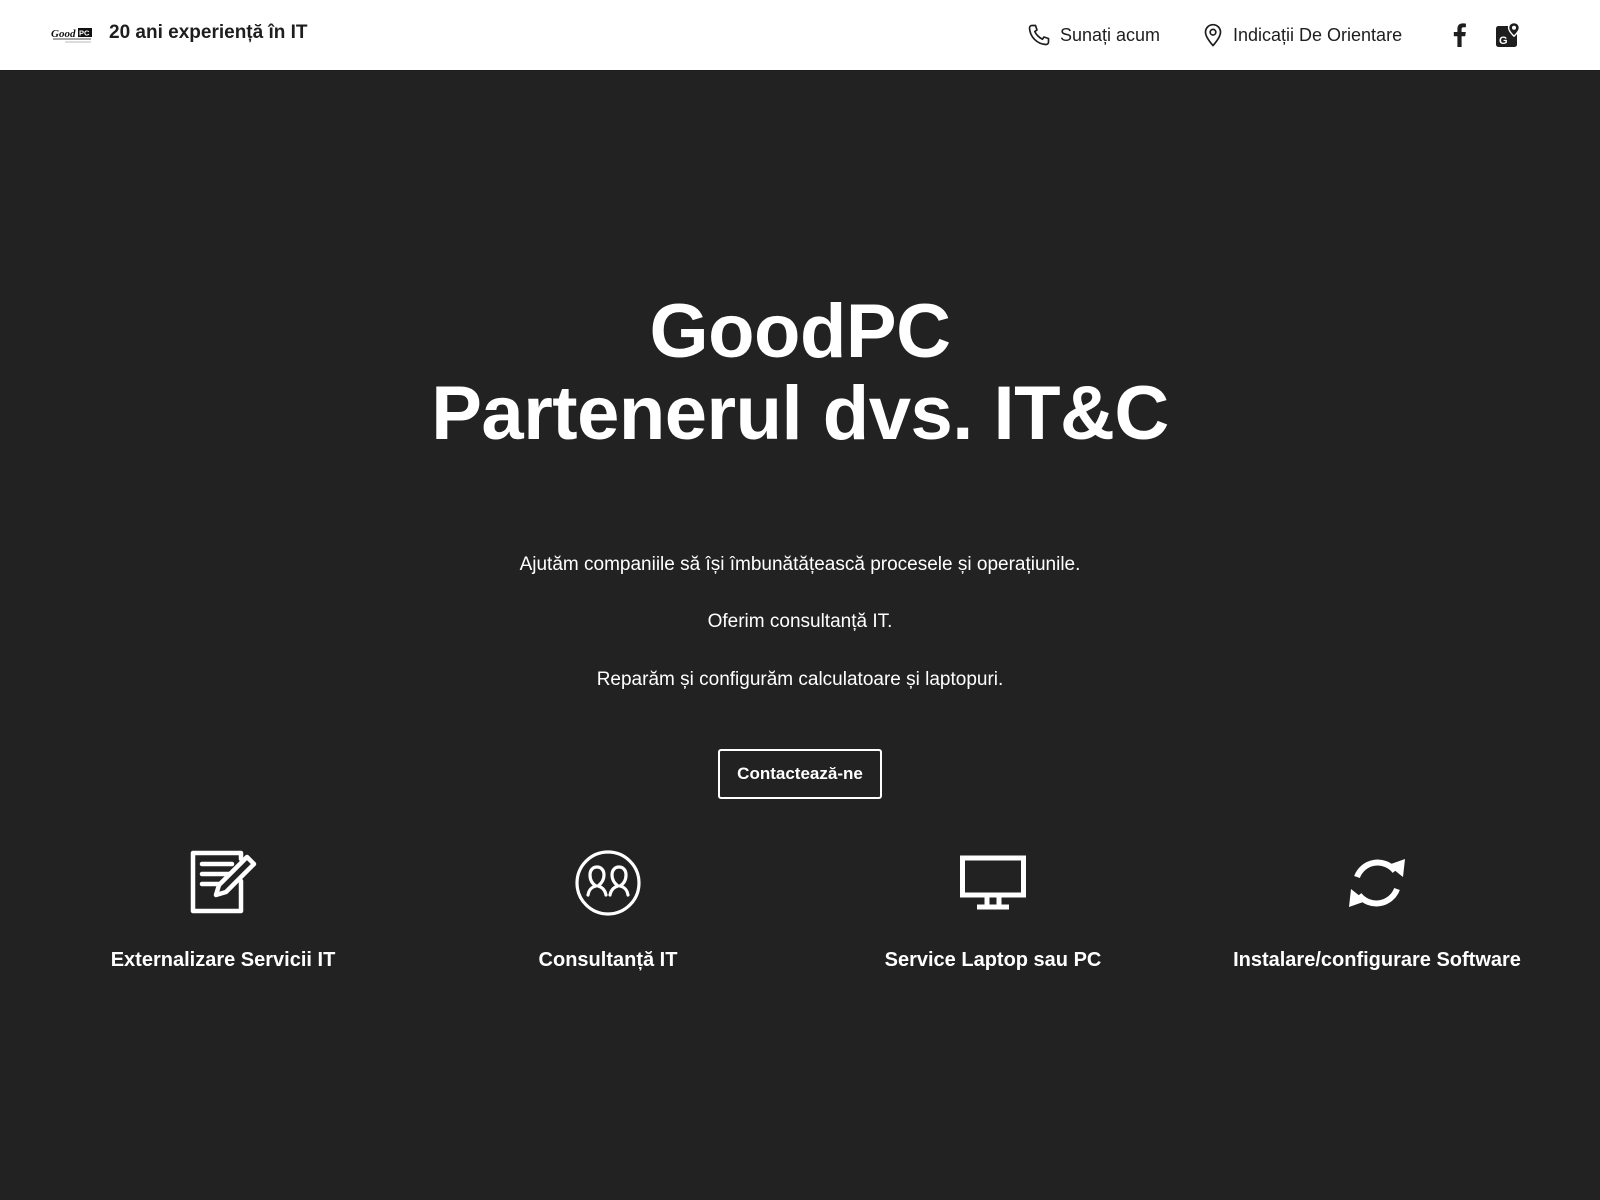 The image size is (1600, 1200). Describe the element at coordinates (993, 960) in the screenshot. I see `service-laptop-pc-label: Service Laptop sau PC` at that location.